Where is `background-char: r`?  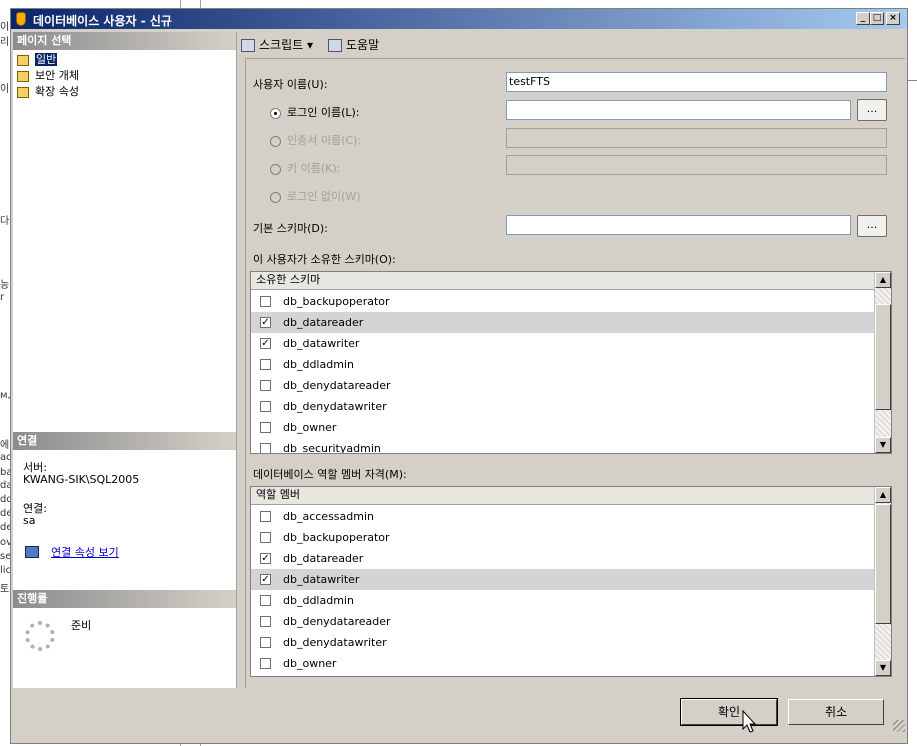 background-char: r is located at coordinates (2, 297).